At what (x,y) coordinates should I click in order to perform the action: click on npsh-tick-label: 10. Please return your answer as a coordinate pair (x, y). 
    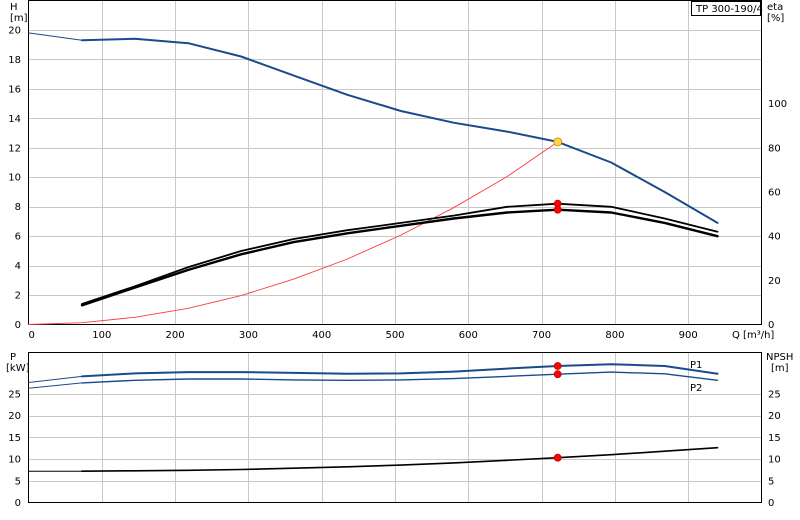
    Looking at the image, I should click on (774, 460).